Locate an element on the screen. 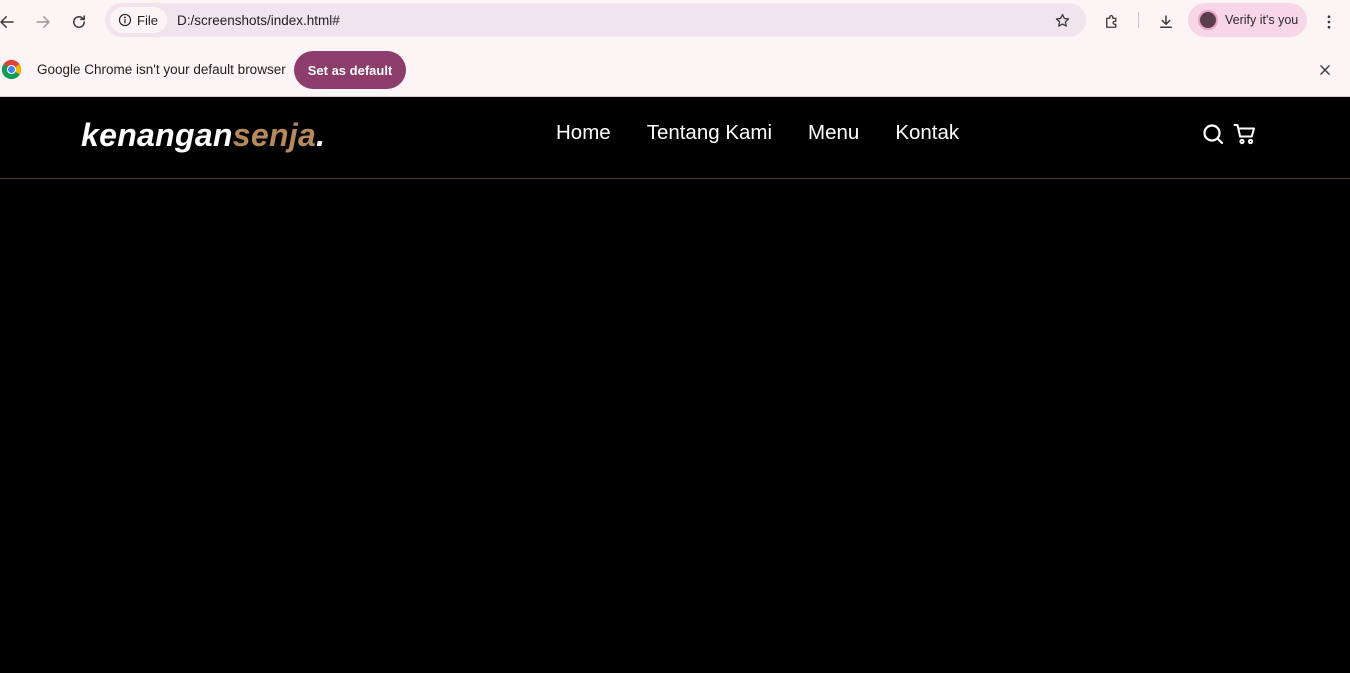  cart-button is located at coordinates (1245, 134).